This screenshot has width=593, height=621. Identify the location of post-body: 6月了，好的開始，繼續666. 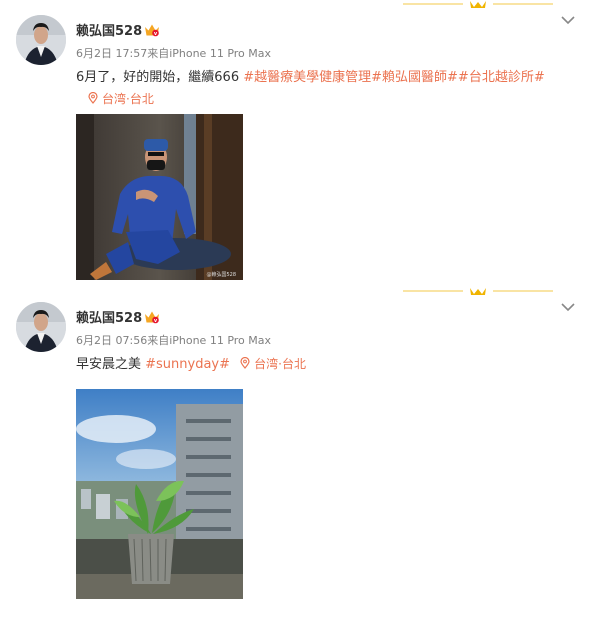
(160, 77).